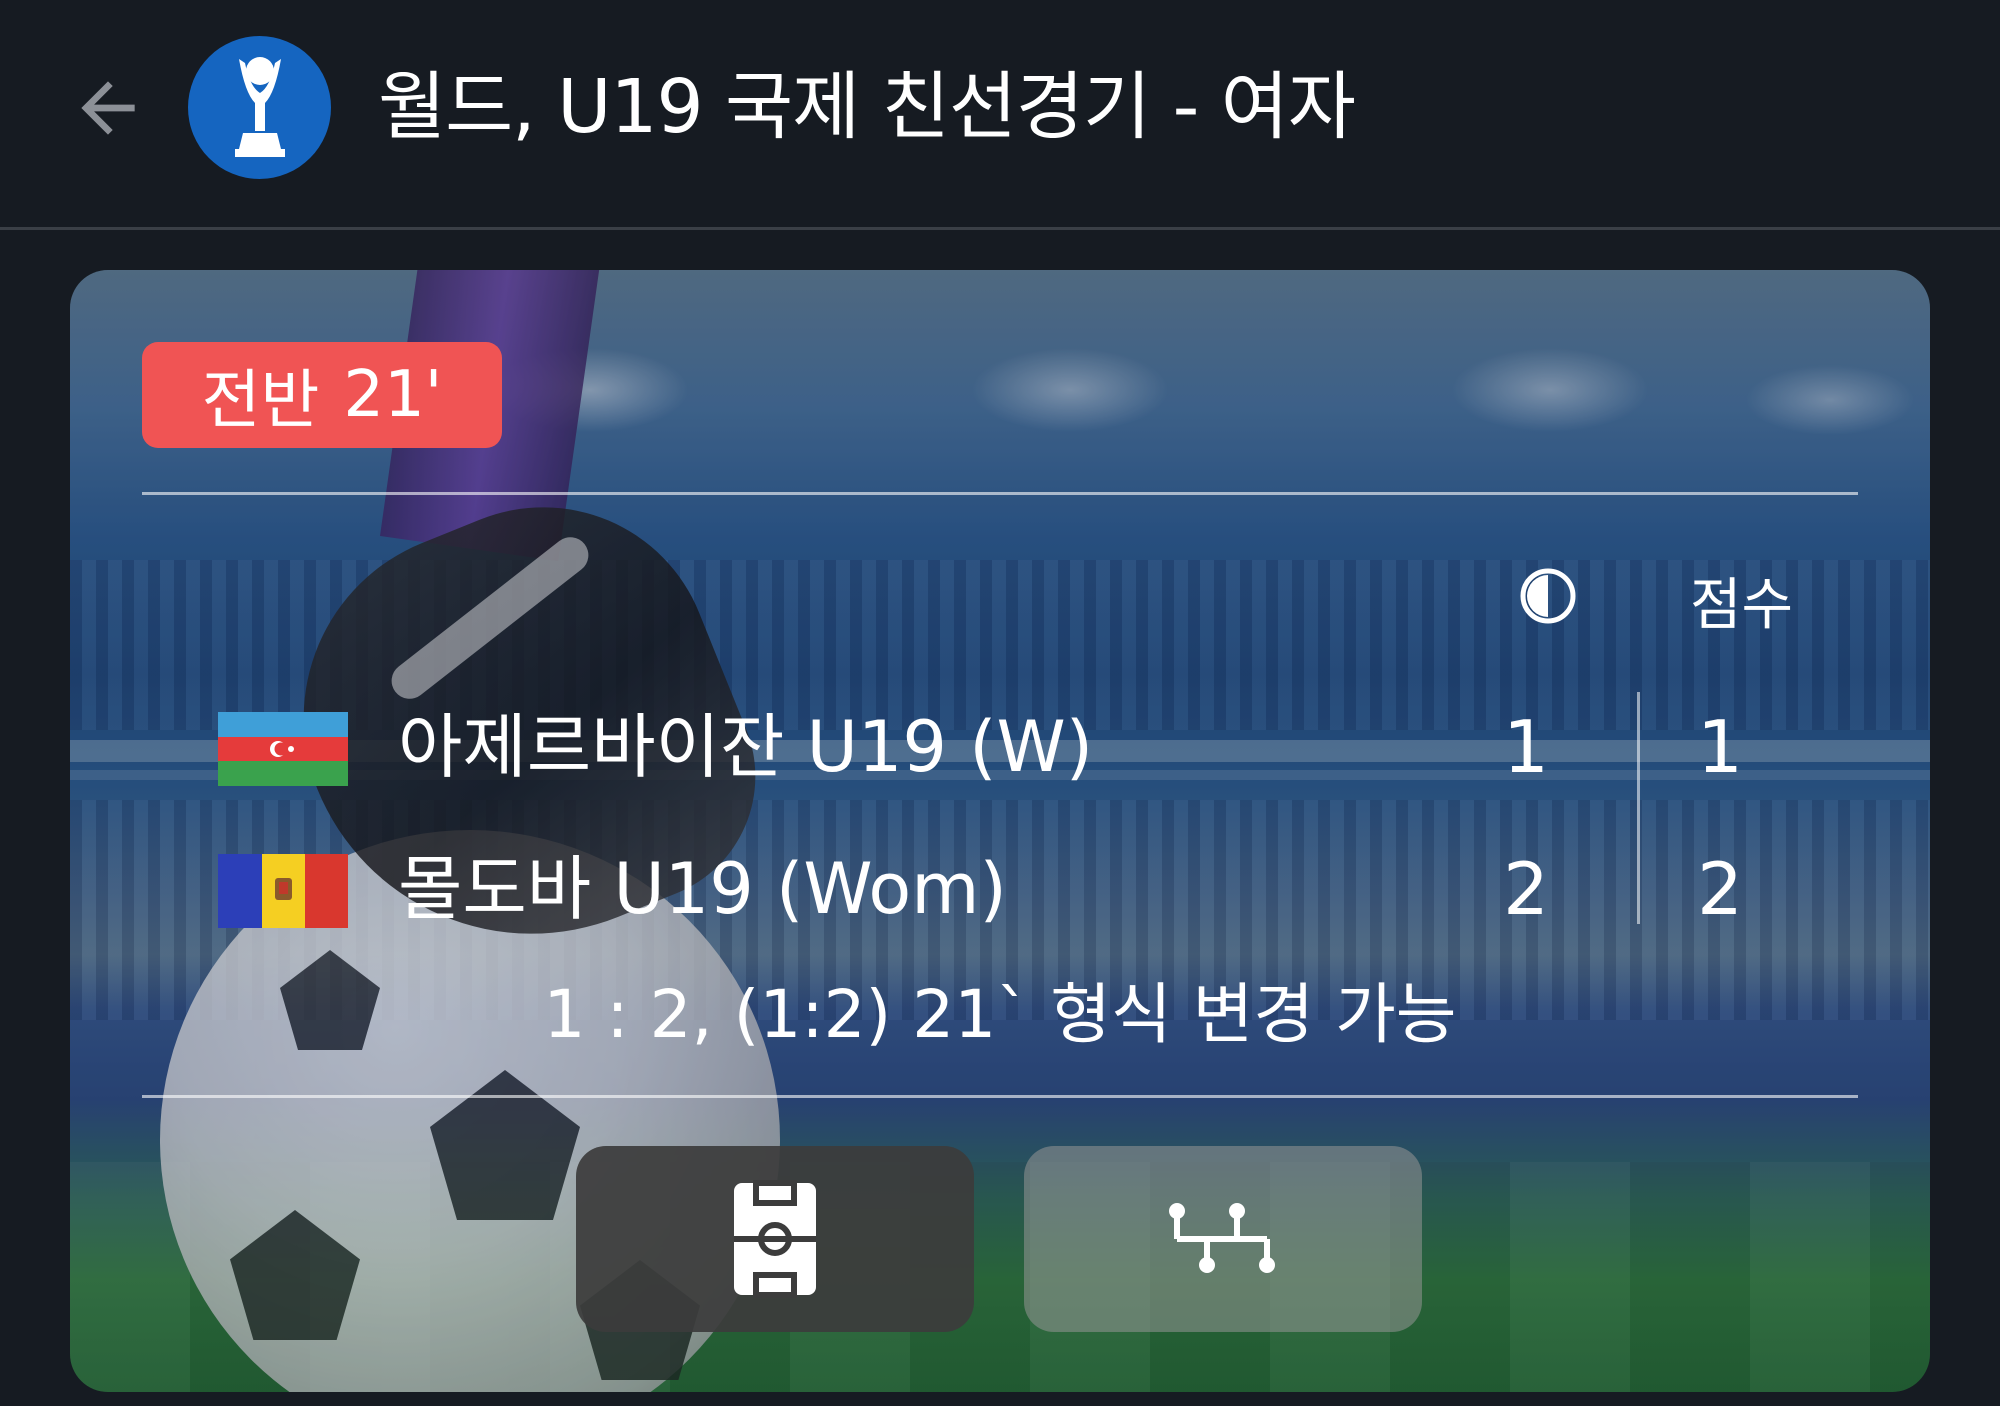  What do you see at coordinates (393, 395) in the screenshot?
I see `match-minute: 21'` at bounding box center [393, 395].